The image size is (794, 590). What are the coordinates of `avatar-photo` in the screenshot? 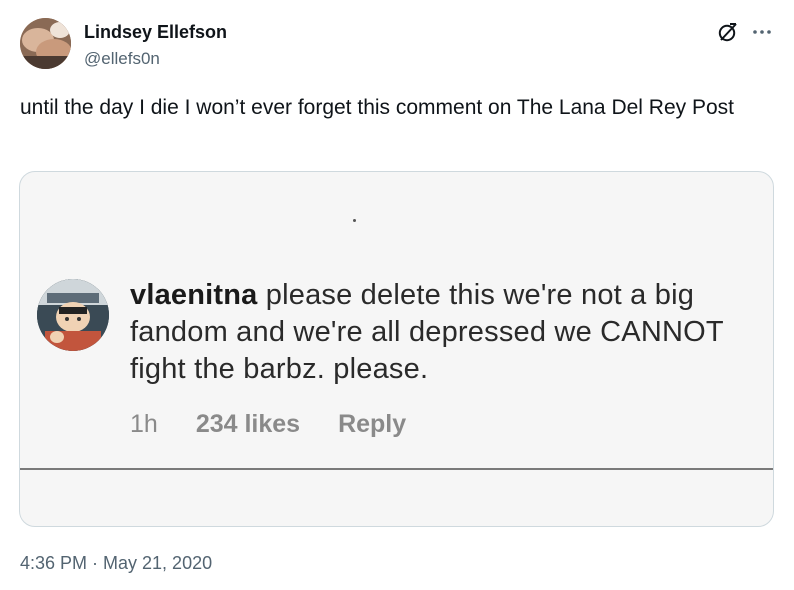 It's located at (45, 43).